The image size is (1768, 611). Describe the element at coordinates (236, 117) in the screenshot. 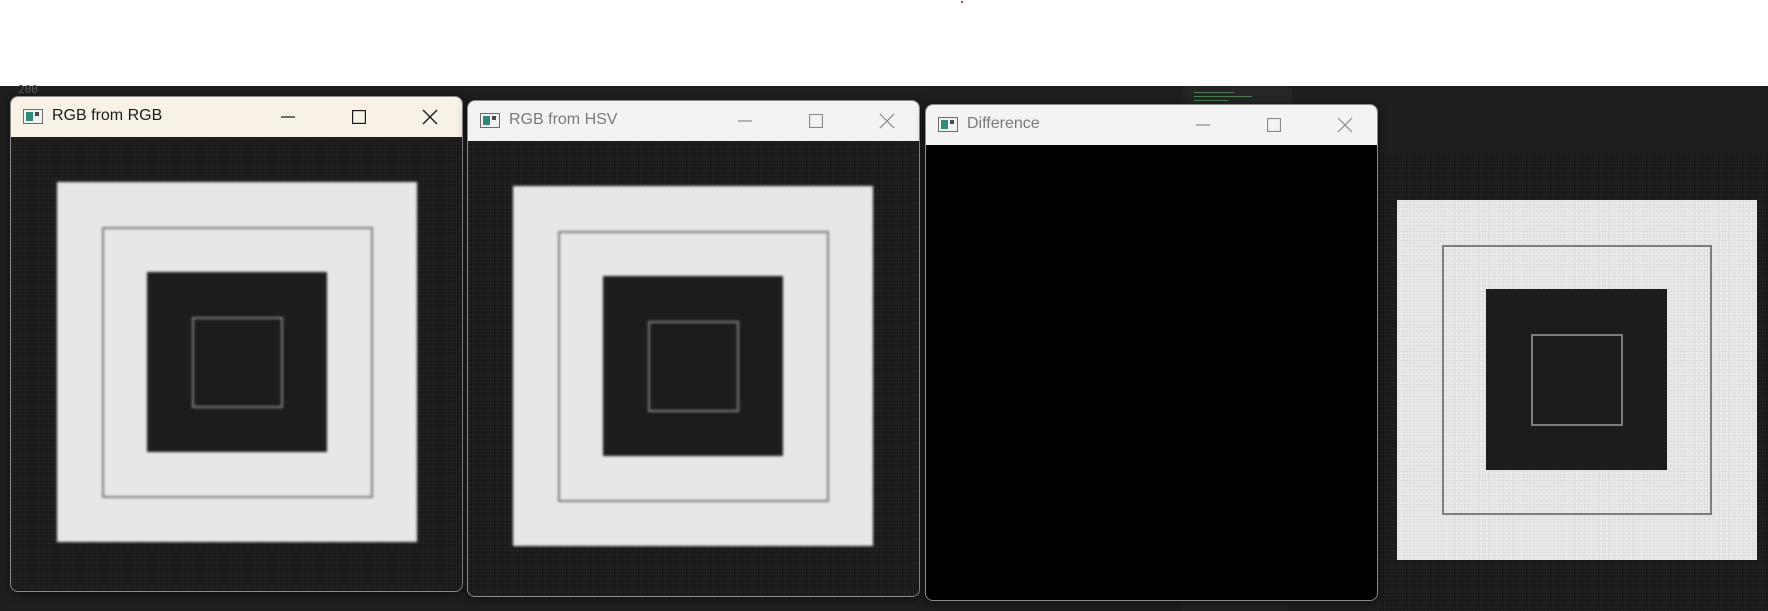

I see `titlebar: RGB from RGB` at that location.